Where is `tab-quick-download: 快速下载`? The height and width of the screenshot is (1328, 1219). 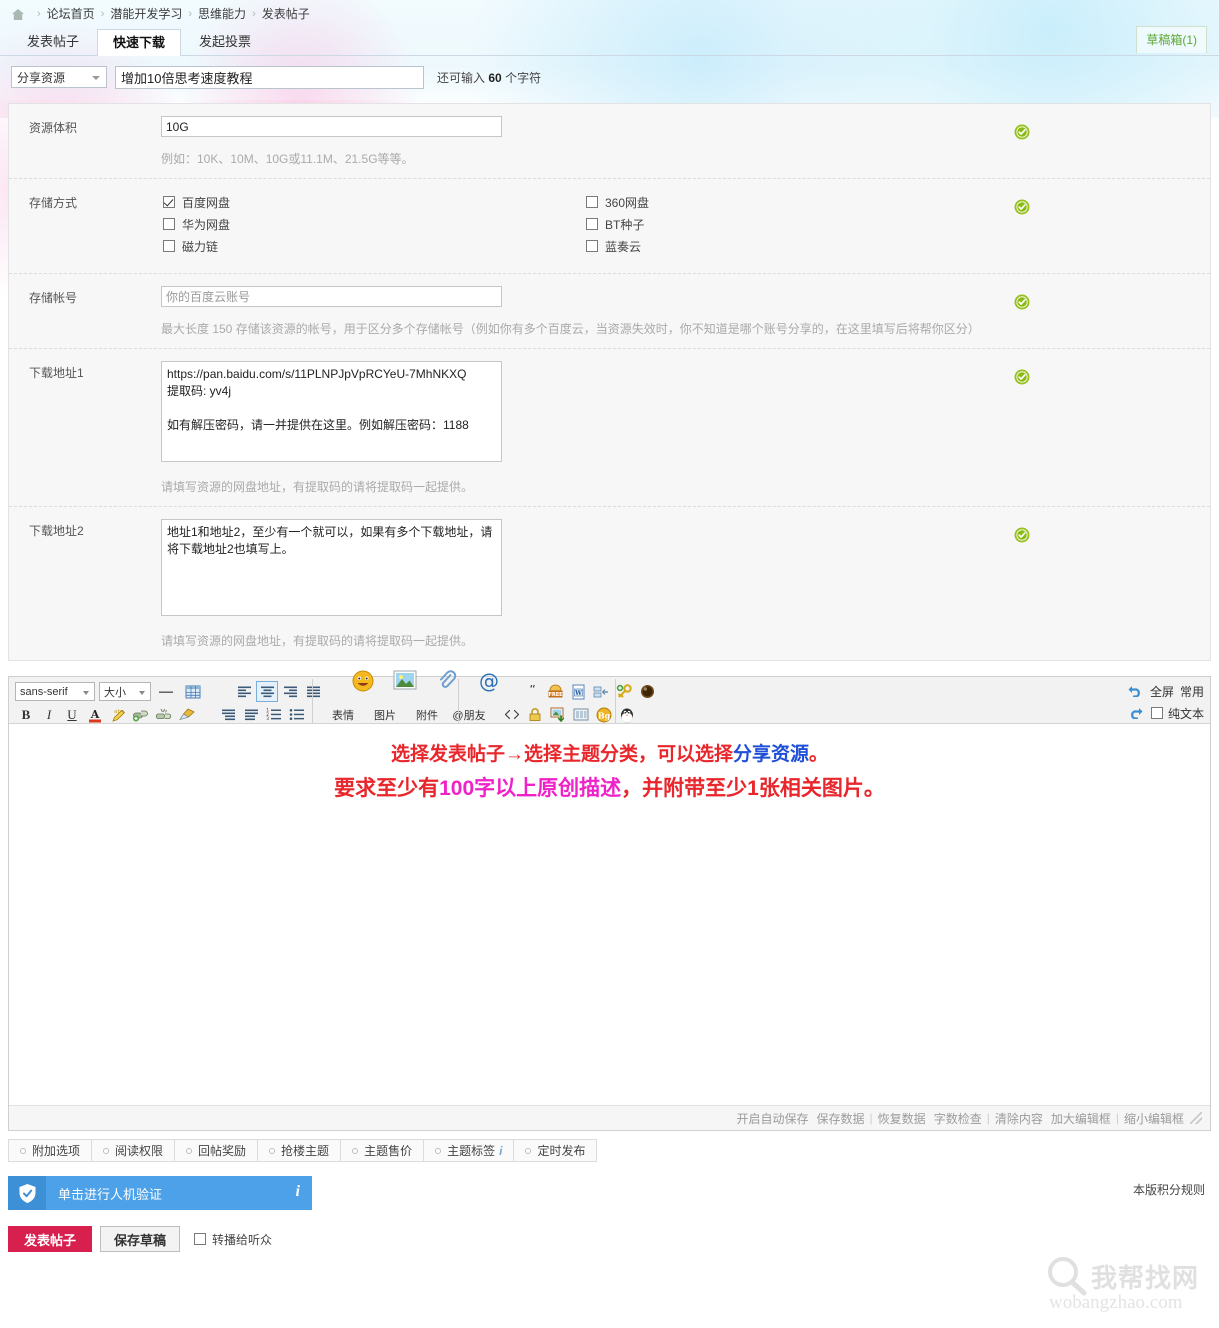 tab-quick-download: 快速下载 is located at coordinates (139, 42).